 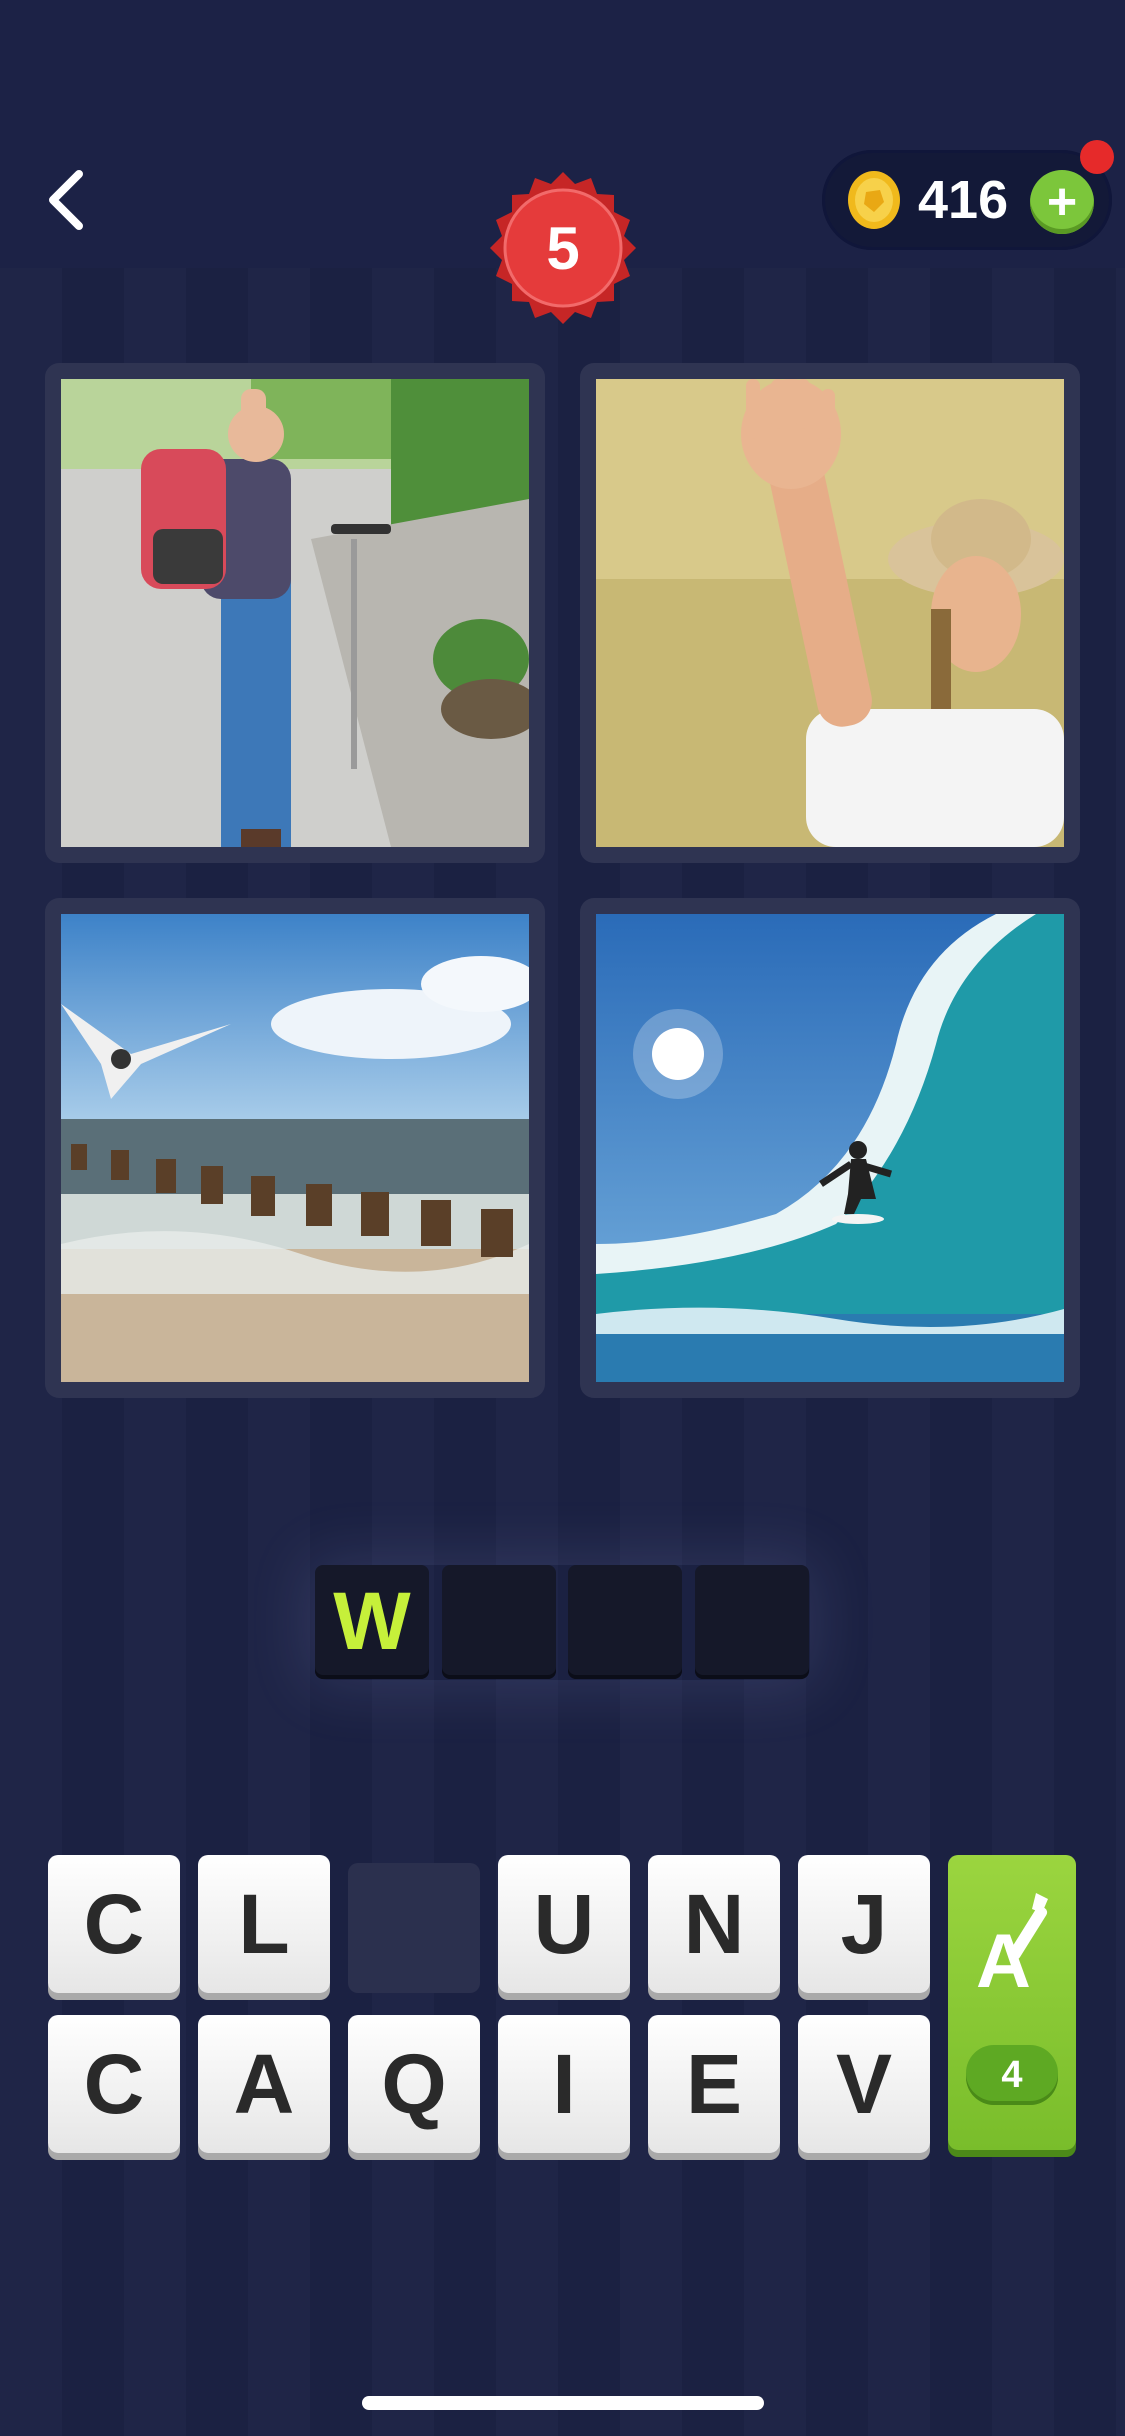 I want to click on picture-surfer-wave, so click(x=830, y=1148).